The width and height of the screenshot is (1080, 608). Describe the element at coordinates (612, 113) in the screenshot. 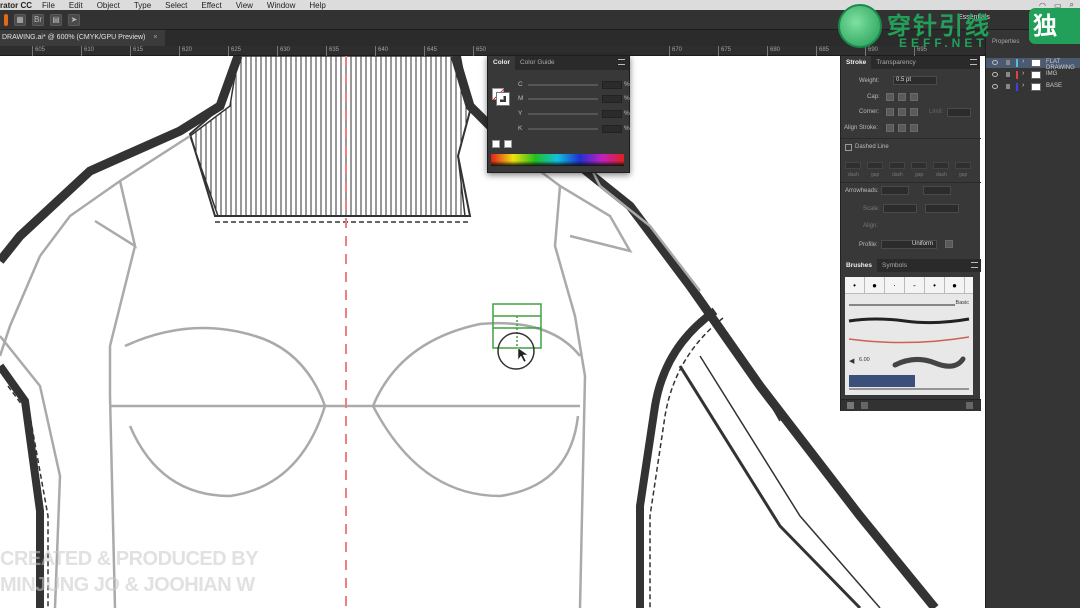

I see `yellow-input` at that location.